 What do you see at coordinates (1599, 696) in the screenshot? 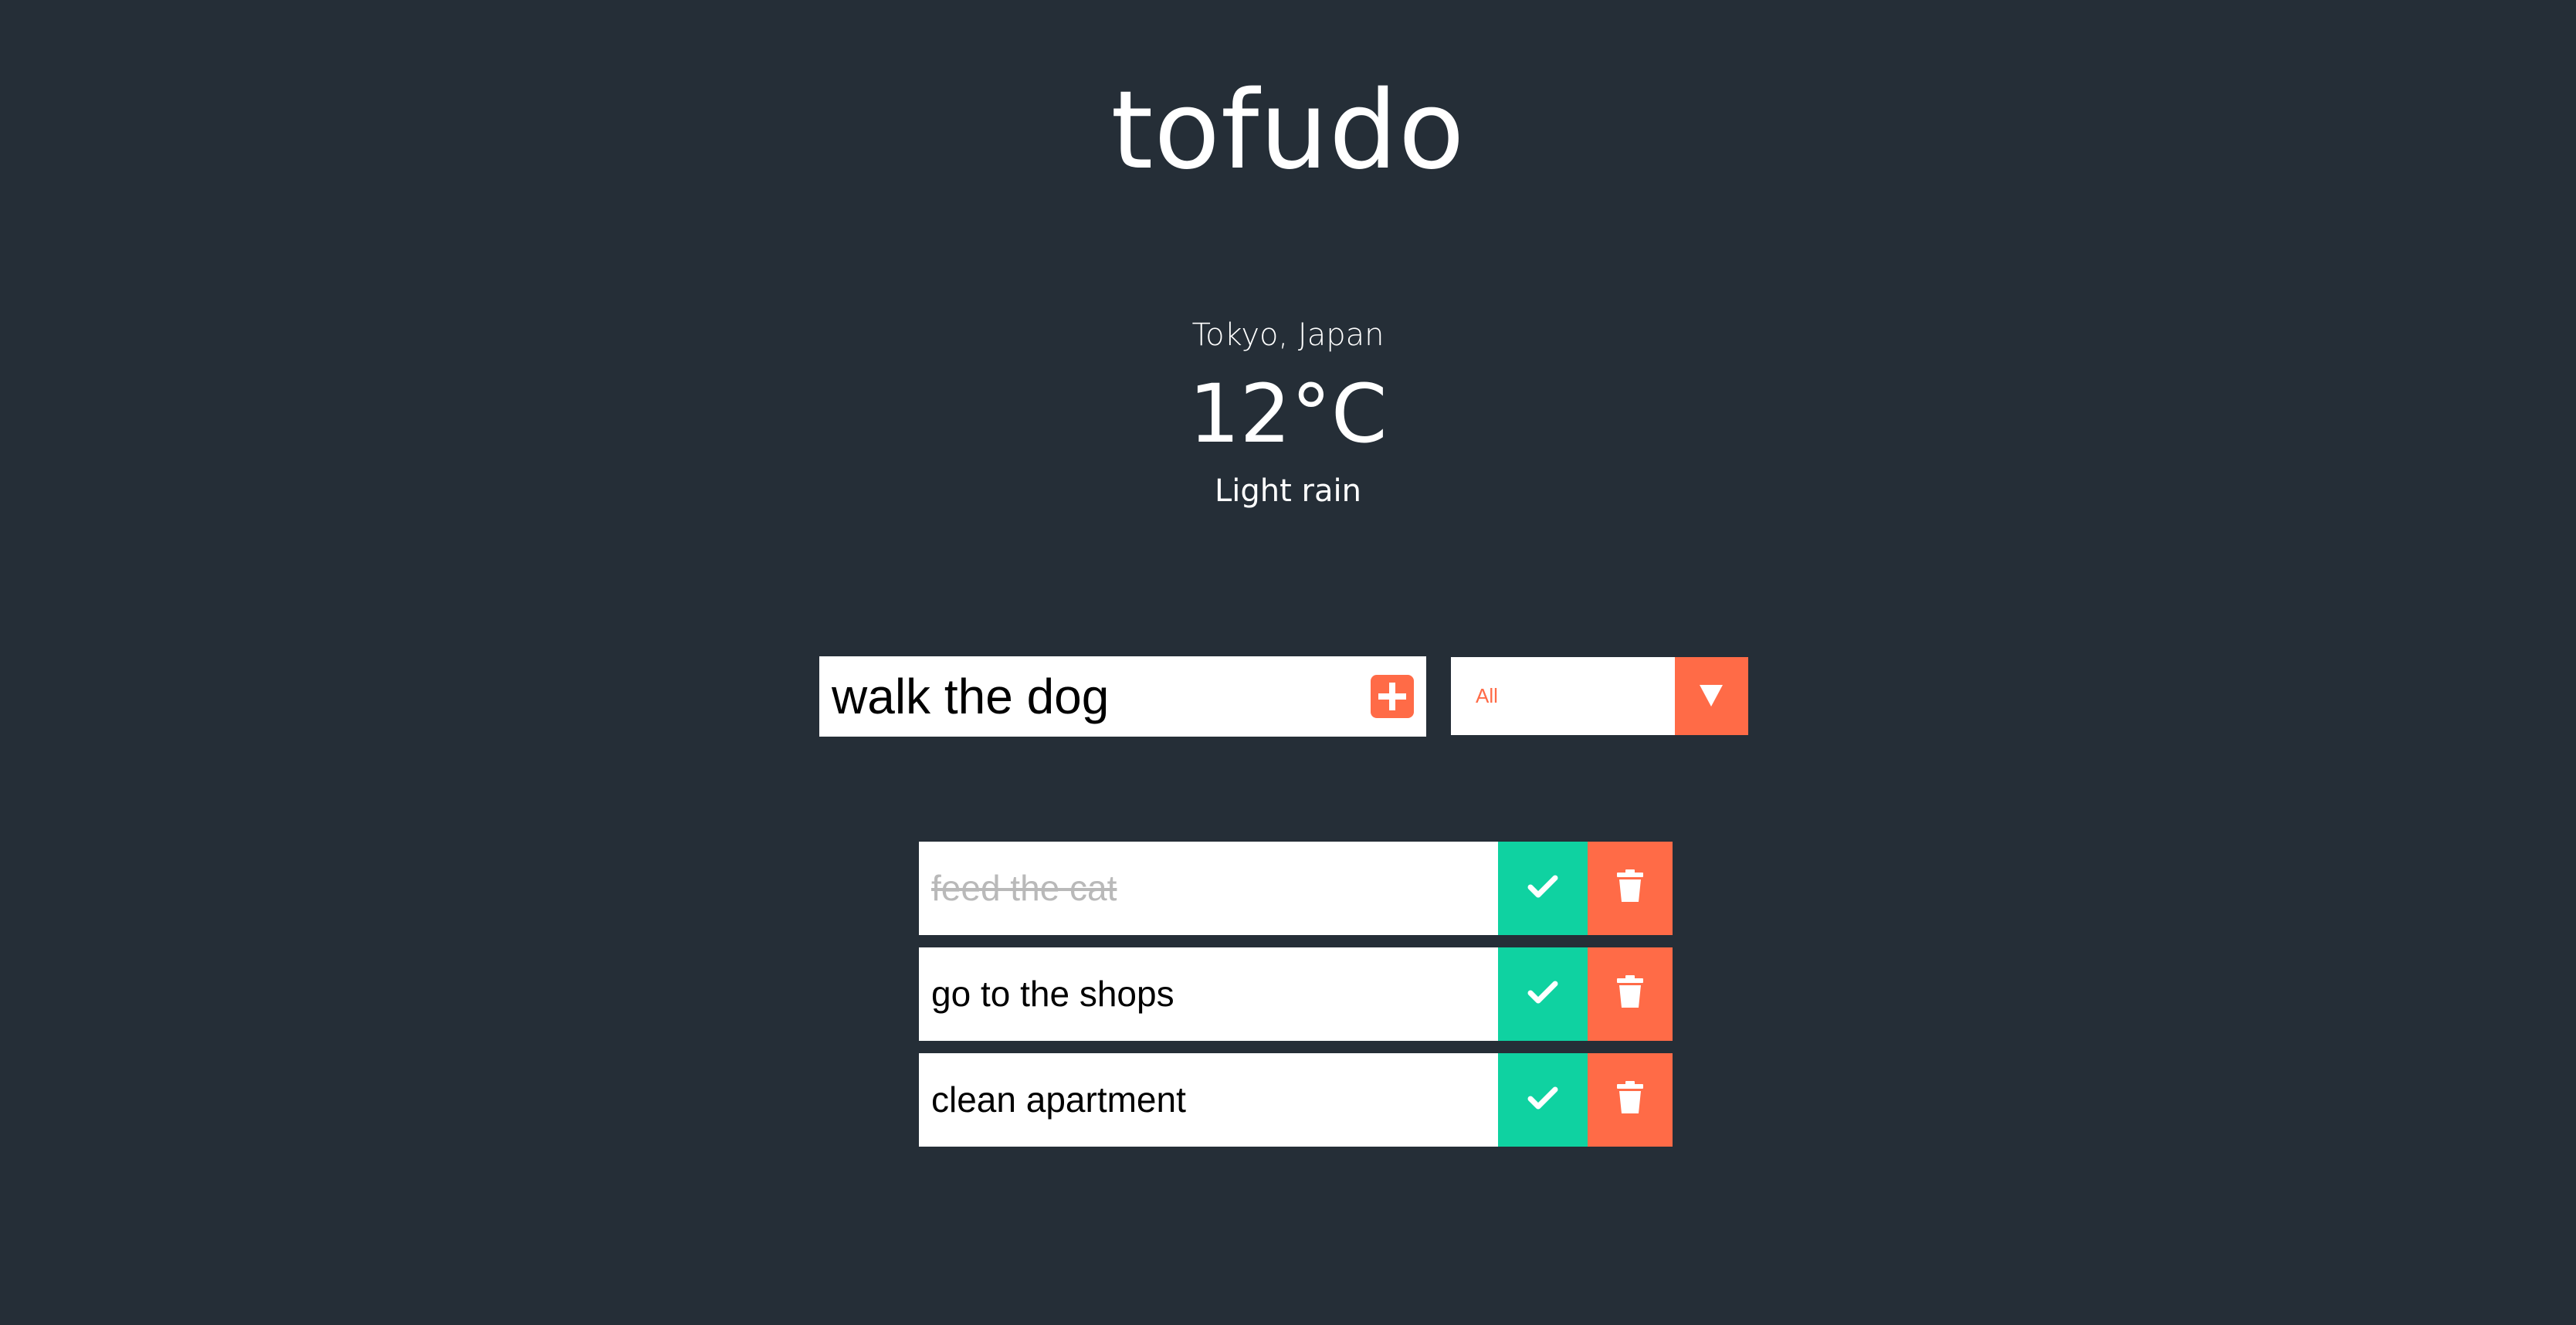
I see `filter-select: All` at bounding box center [1599, 696].